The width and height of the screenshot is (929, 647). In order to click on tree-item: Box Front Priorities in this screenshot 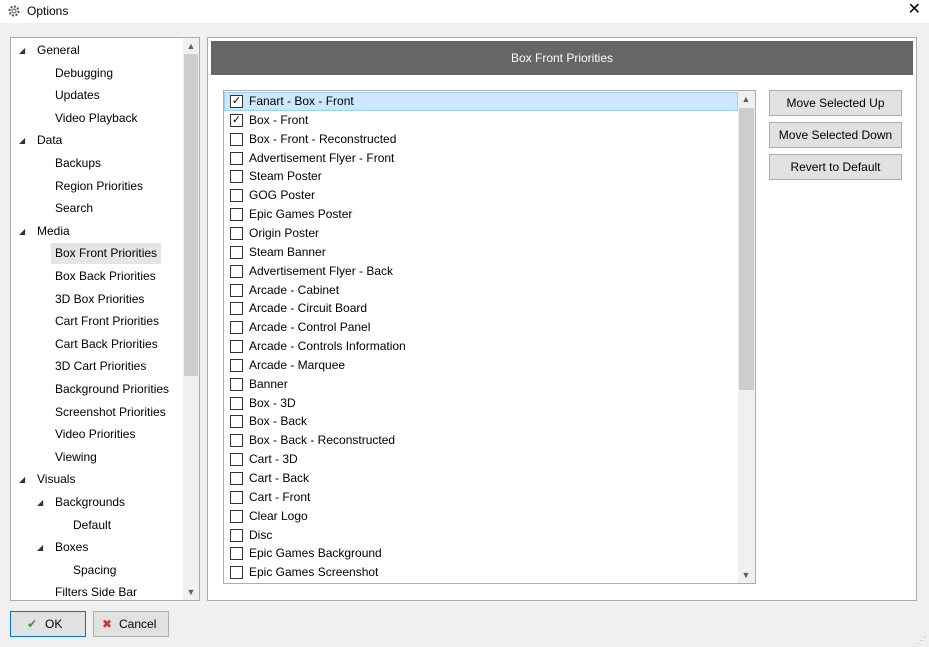, I will do `click(106, 254)`.